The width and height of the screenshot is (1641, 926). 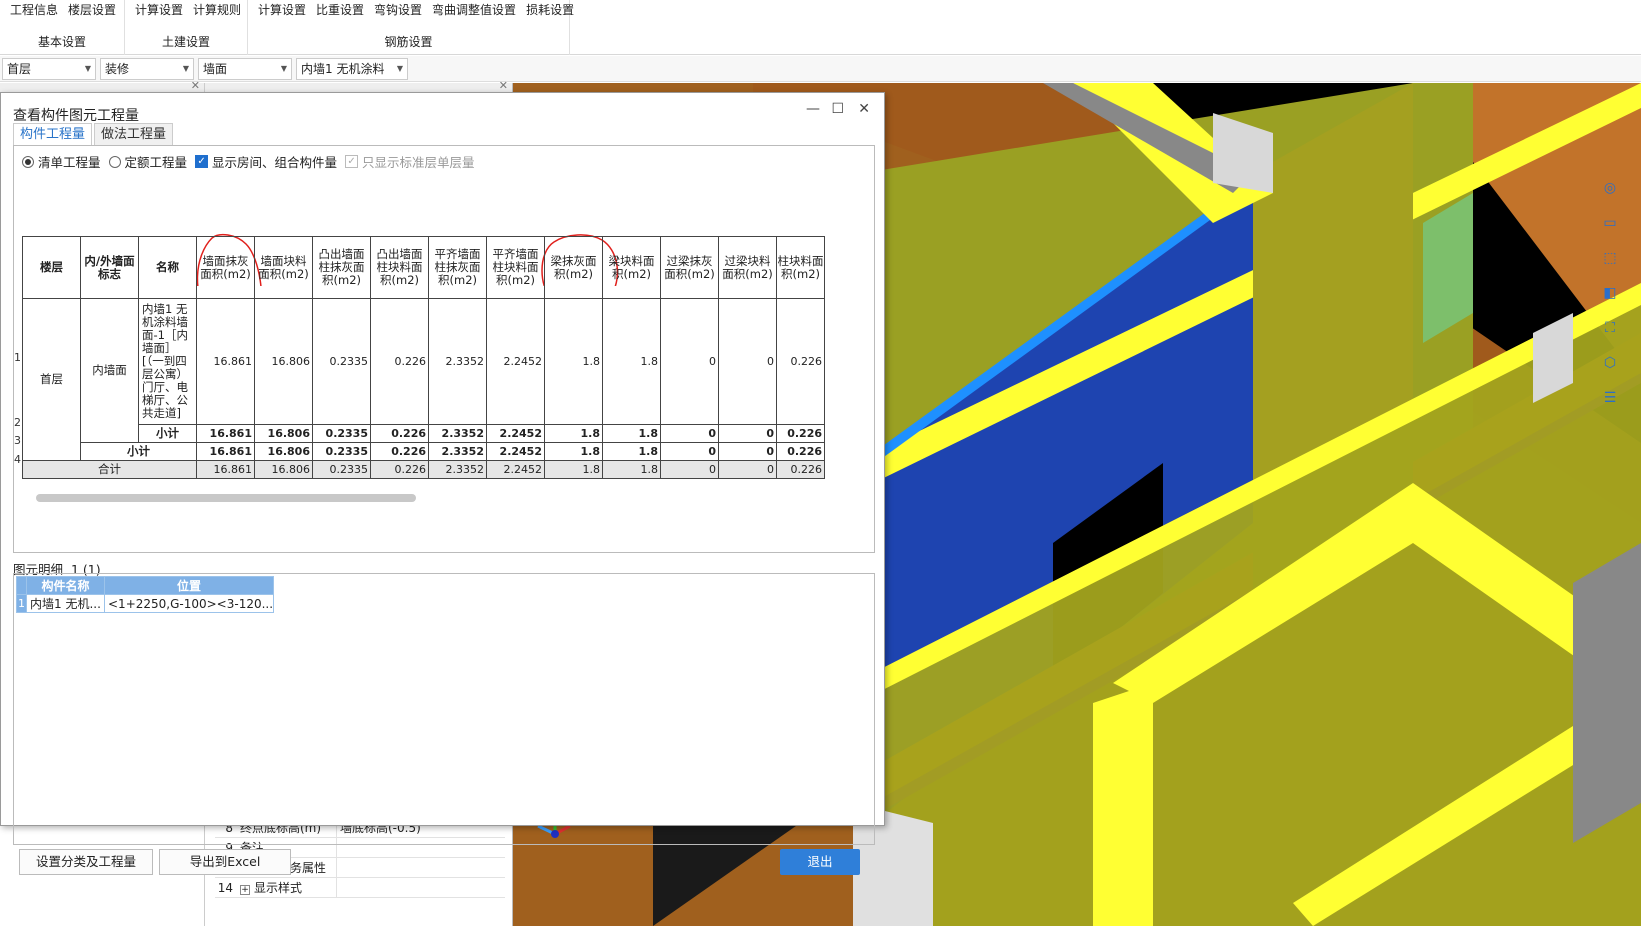 I want to click on header-name: 名称, so click(x=167, y=267).